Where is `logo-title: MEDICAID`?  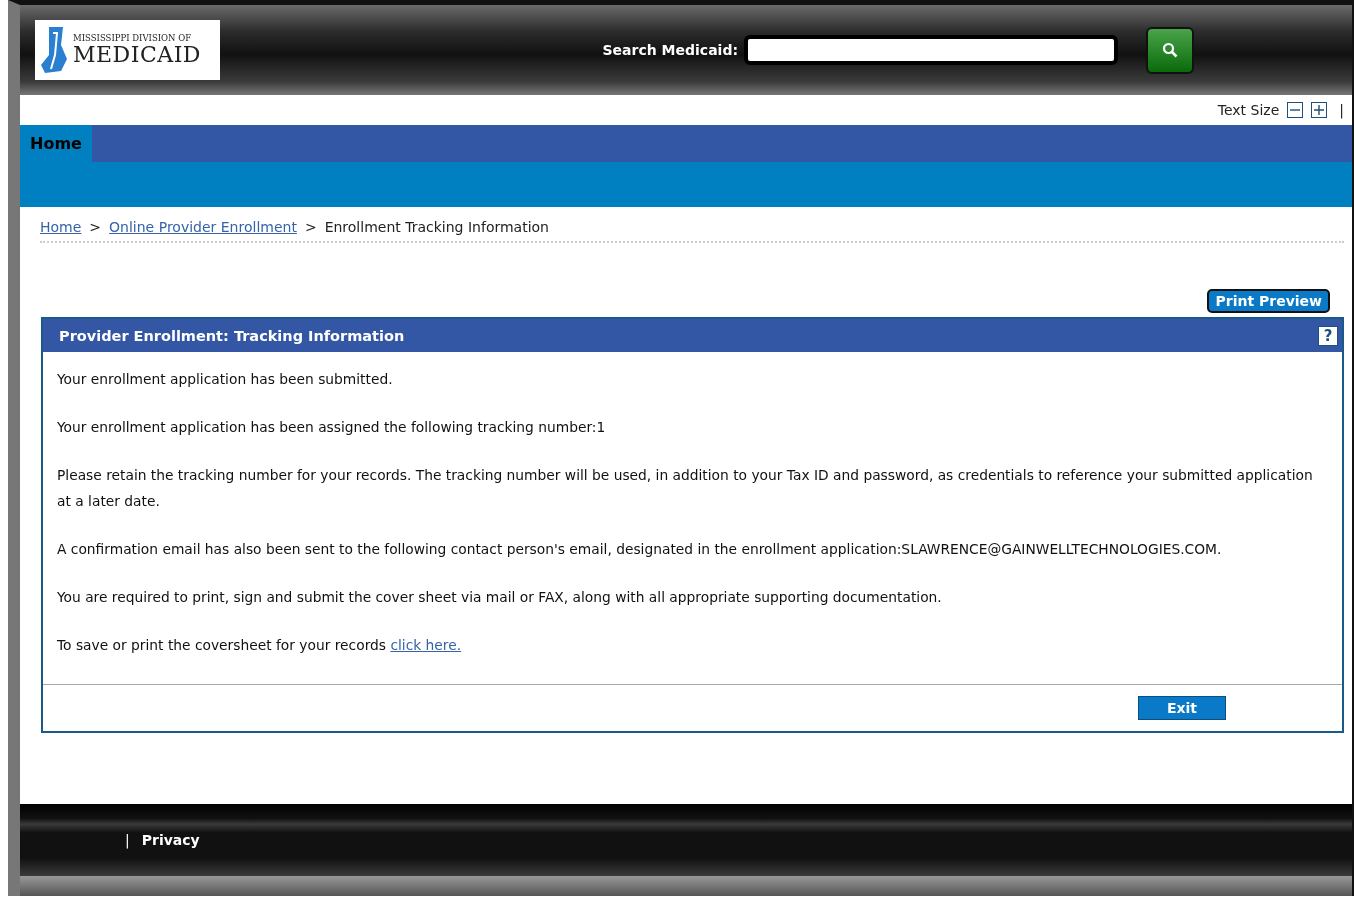
logo-title: MEDICAID is located at coordinates (137, 55).